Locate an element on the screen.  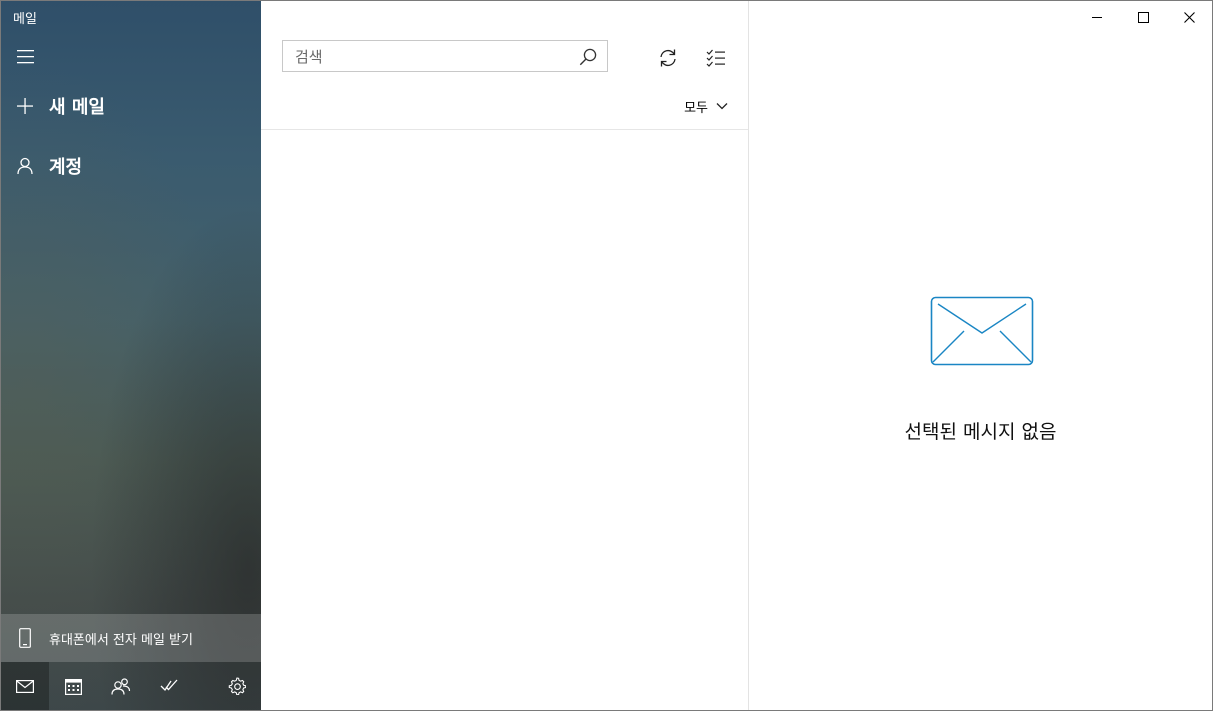
accounts-button: 계정 is located at coordinates (131, 166).